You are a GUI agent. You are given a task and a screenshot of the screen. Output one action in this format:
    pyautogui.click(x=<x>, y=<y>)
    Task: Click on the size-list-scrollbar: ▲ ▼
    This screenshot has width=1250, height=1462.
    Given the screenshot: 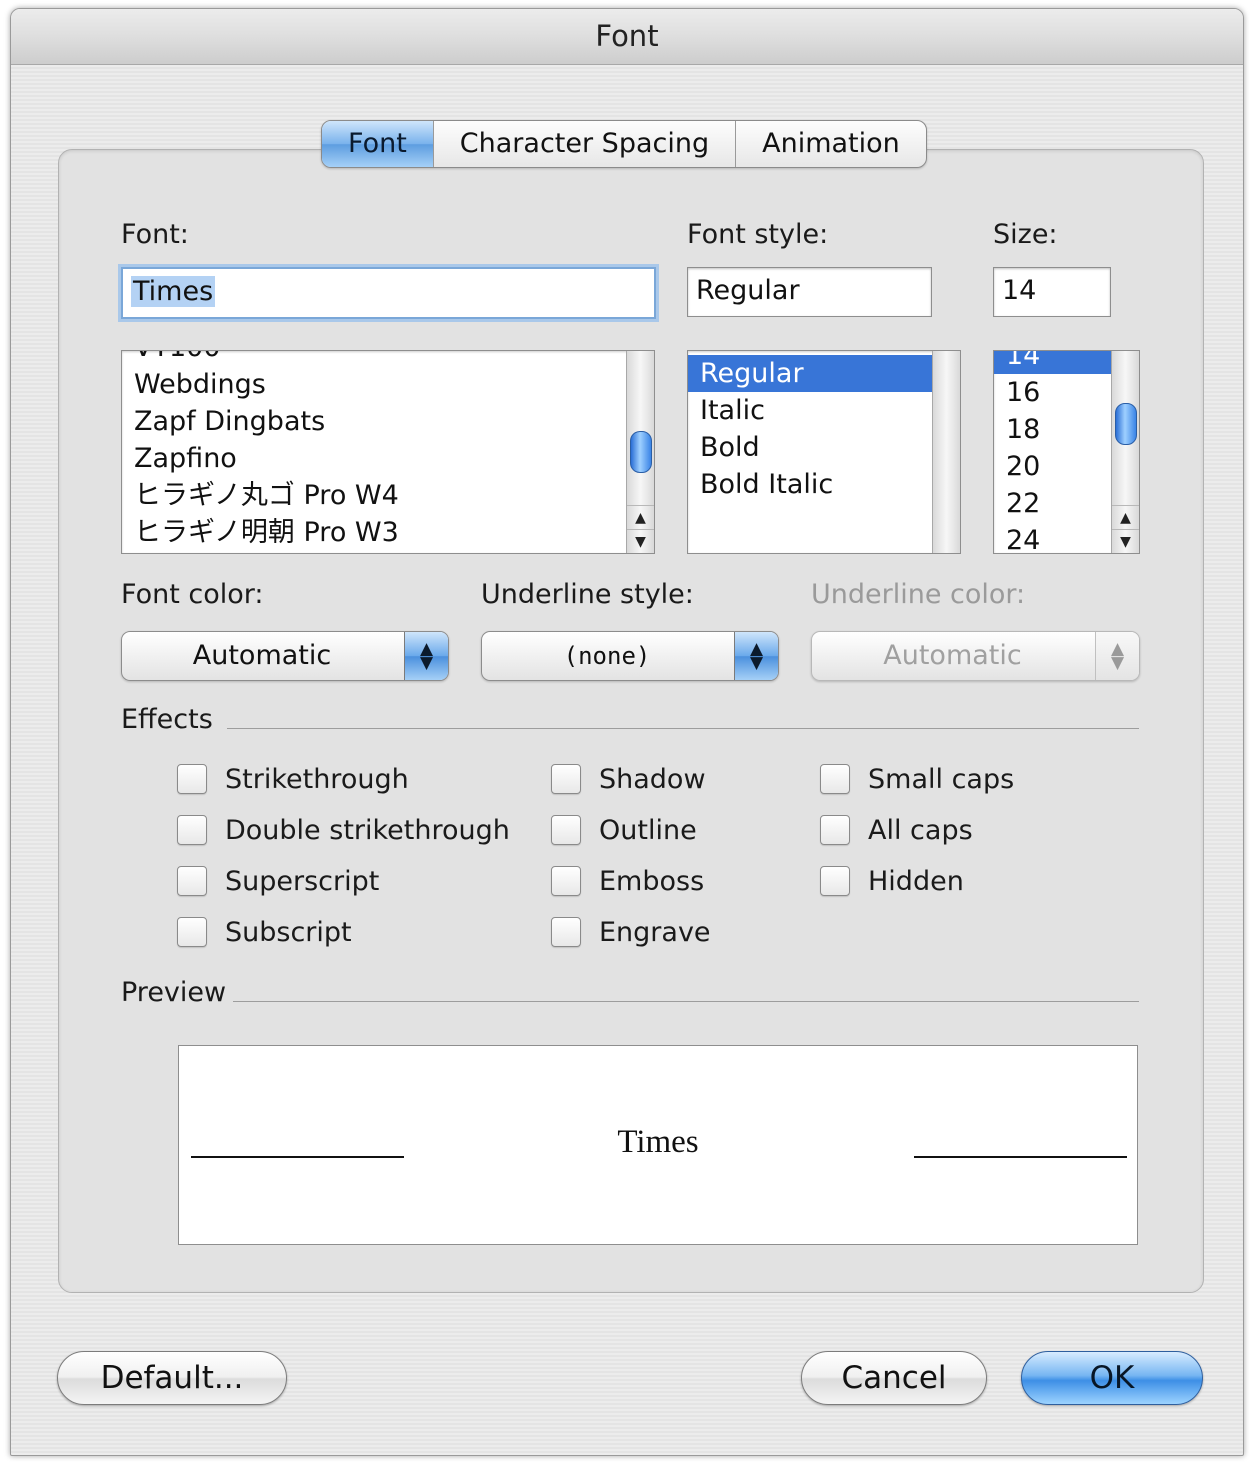 What is the action you would take?
    pyautogui.click(x=1125, y=452)
    